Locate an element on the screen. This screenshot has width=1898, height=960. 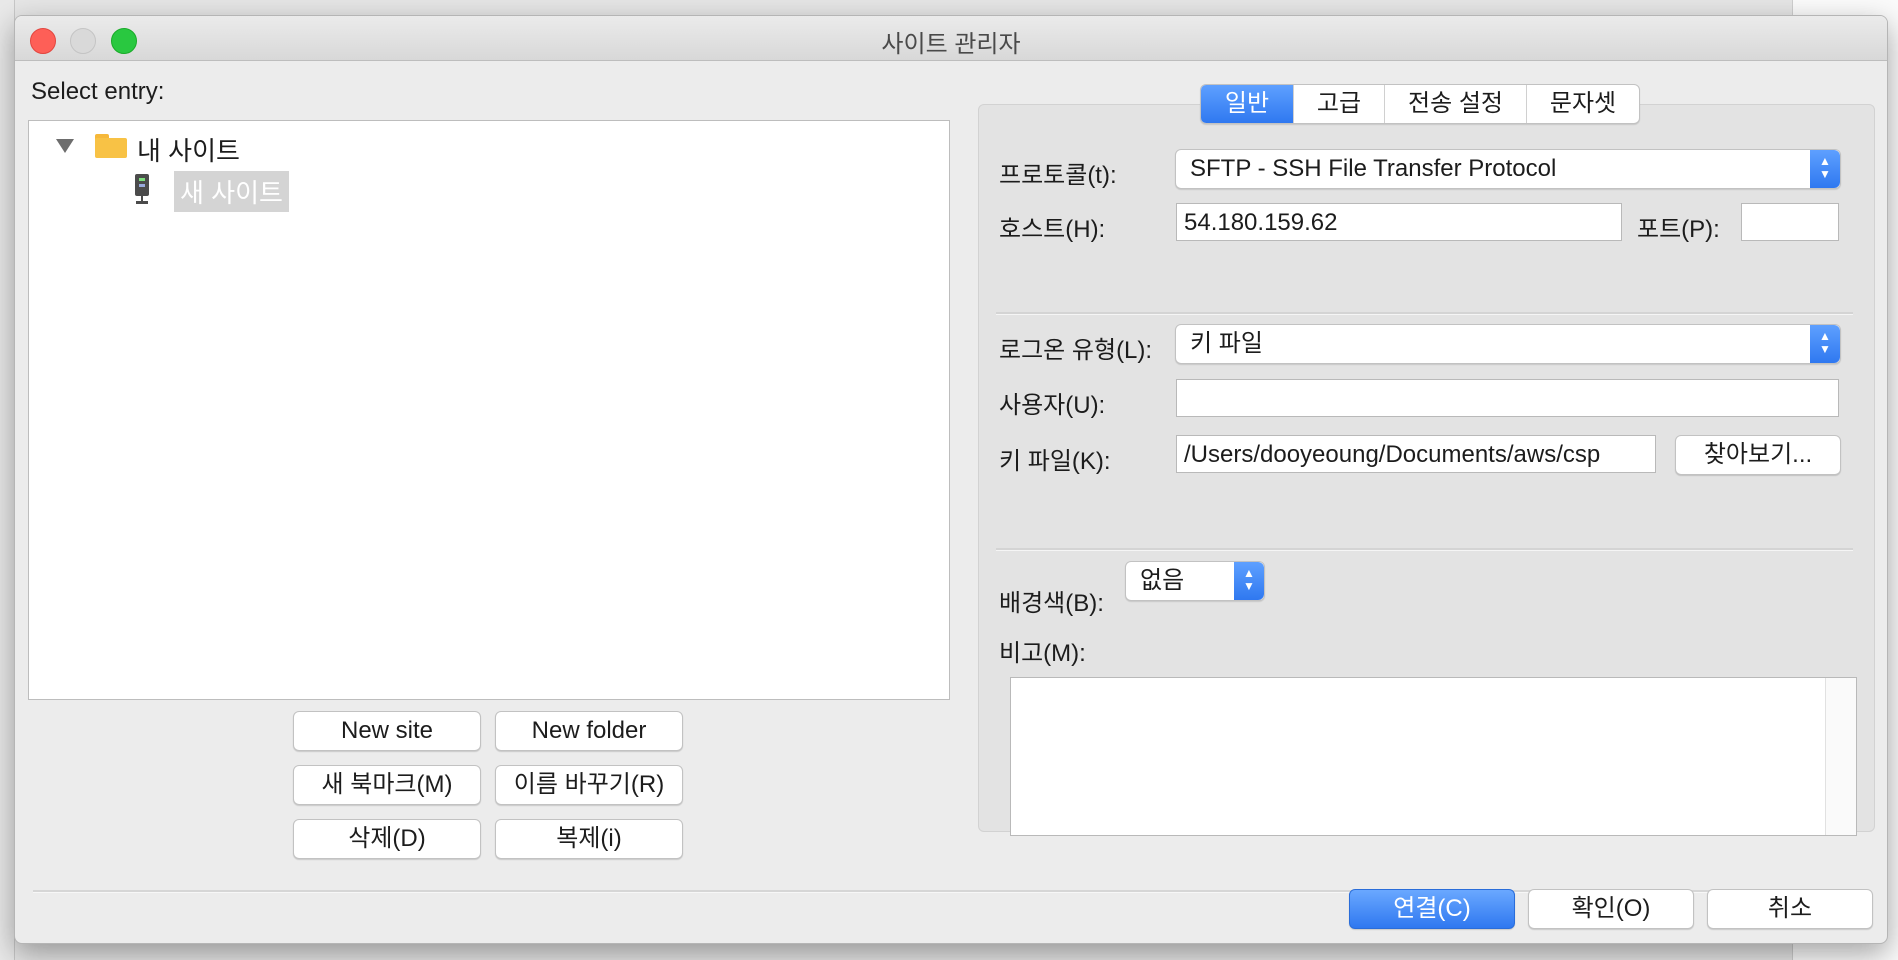
logon-type-value: 키 파일 is located at coordinates (1226, 343).